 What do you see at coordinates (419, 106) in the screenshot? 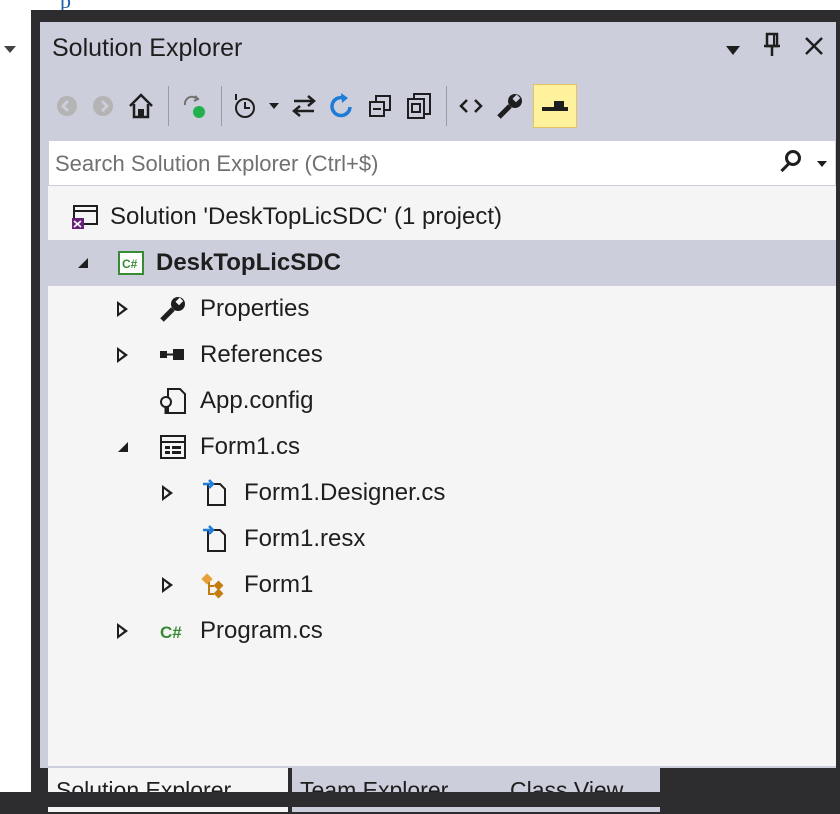
I see `show-all-files-icon` at bounding box center [419, 106].